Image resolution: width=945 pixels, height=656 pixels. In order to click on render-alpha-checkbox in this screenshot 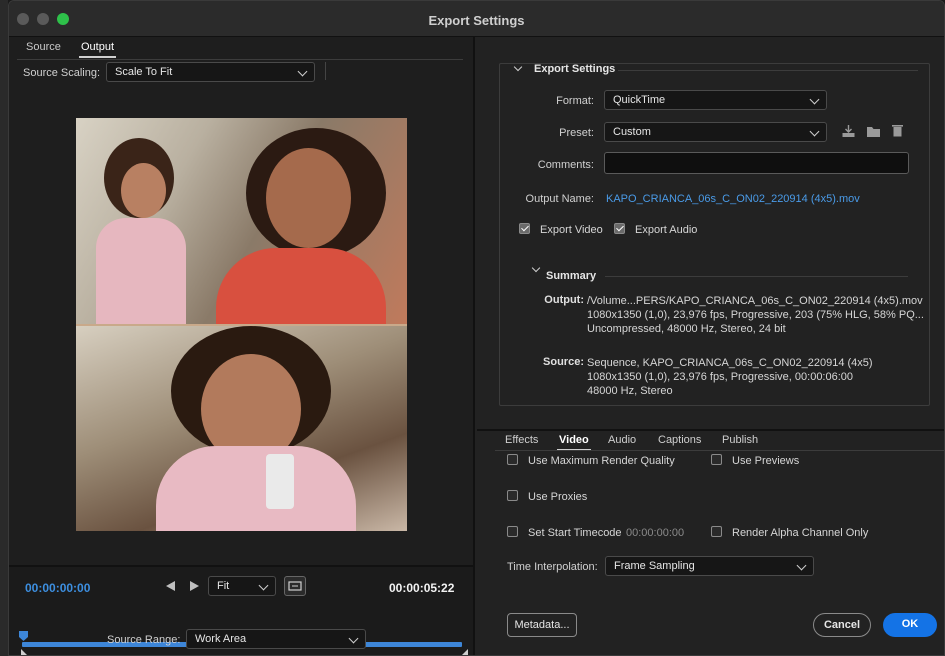, I will do `click(716, 531)`.